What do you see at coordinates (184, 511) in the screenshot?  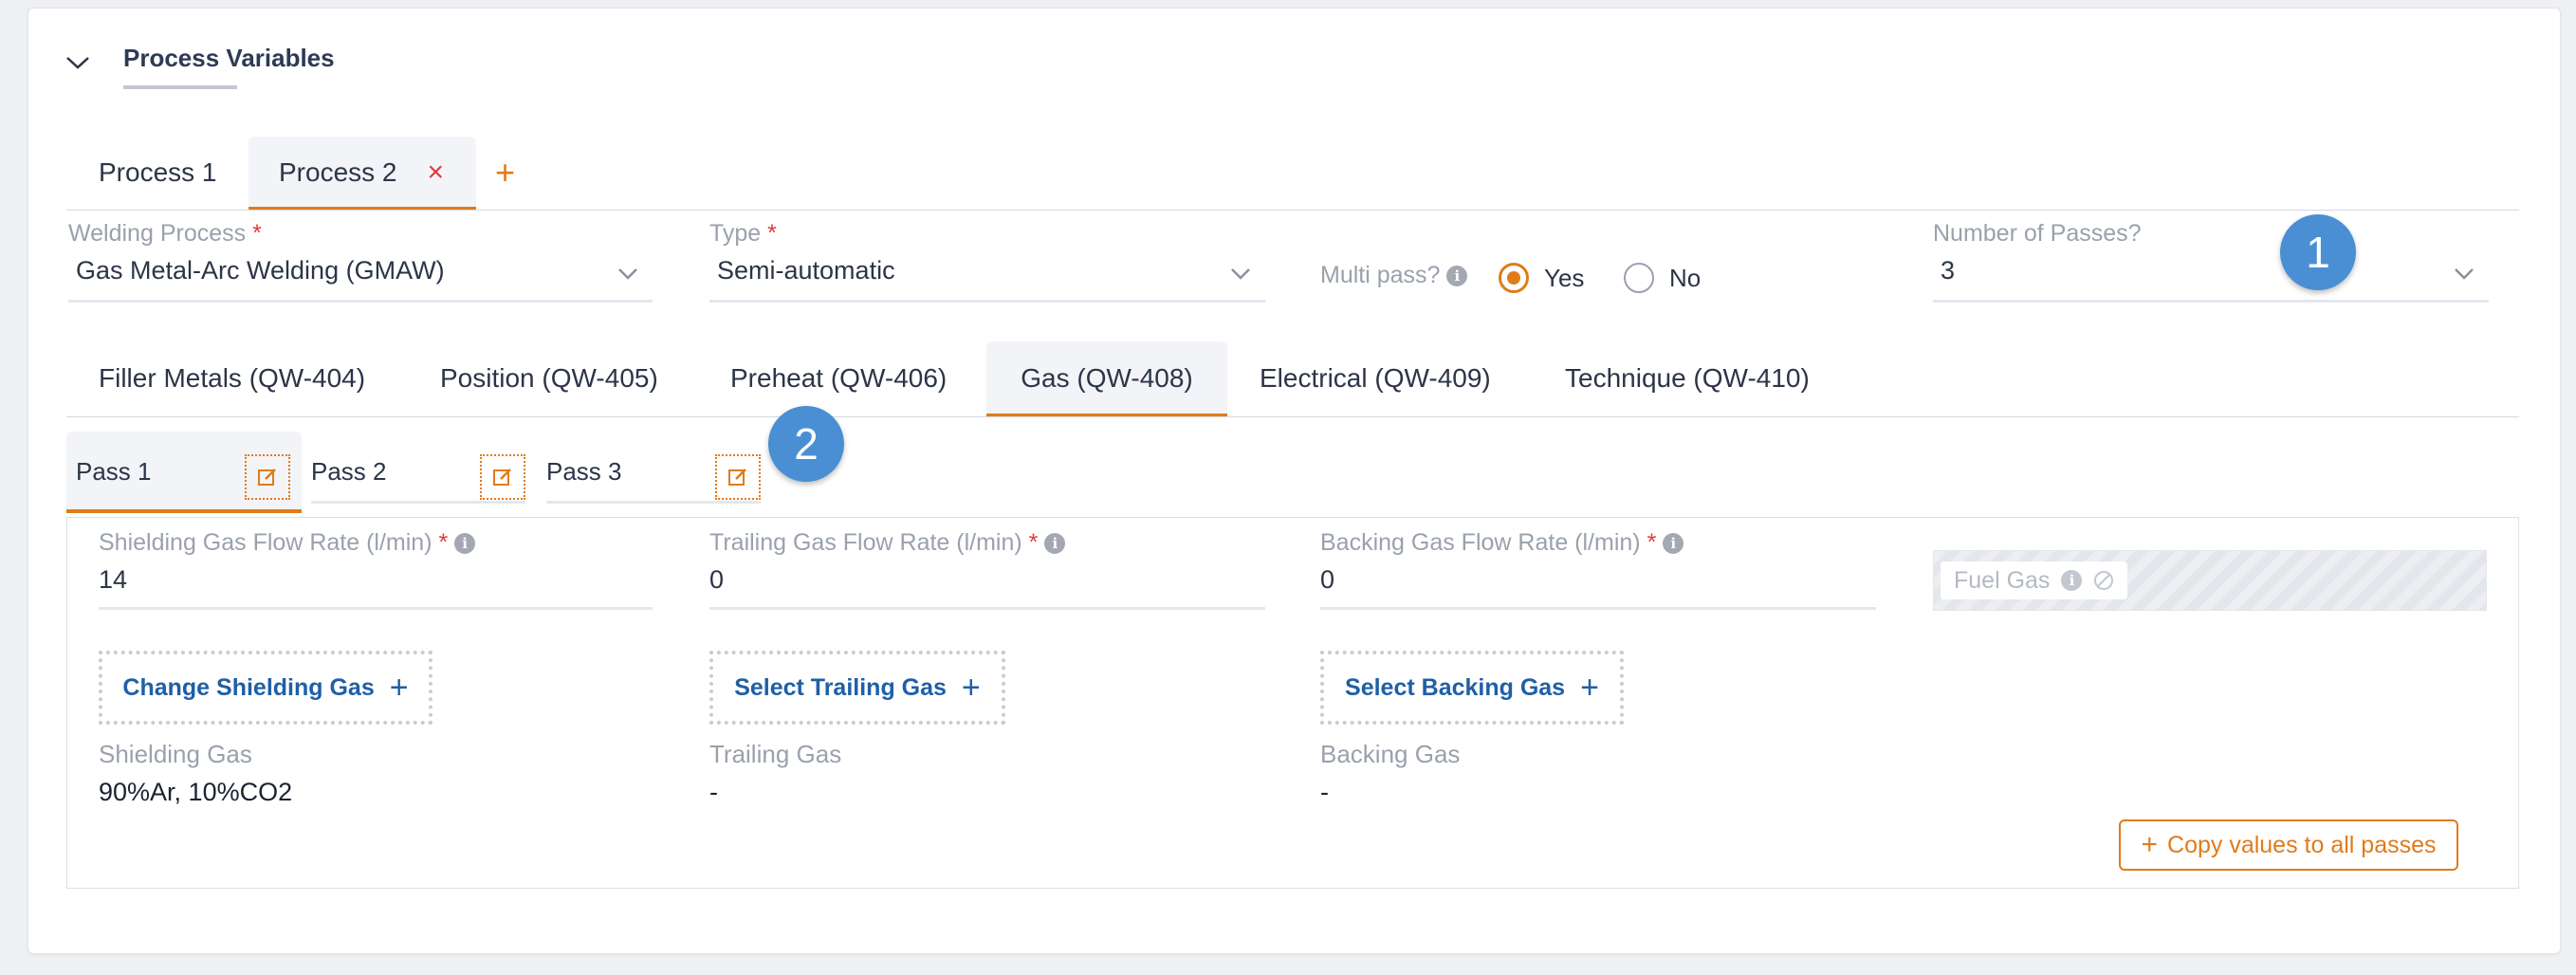 I see `pass-tab-1-indicator` at bounding box center [184, 511].